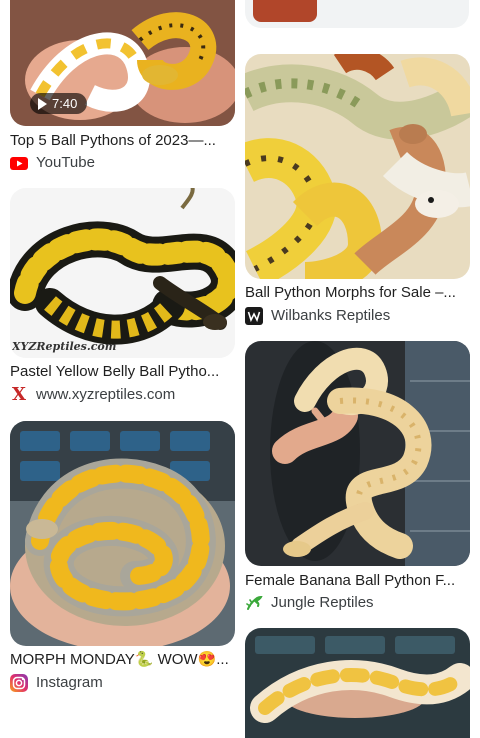 This screenshot has width=480, height=738. I want to click on source-label: Instagram, so click(69, 682).